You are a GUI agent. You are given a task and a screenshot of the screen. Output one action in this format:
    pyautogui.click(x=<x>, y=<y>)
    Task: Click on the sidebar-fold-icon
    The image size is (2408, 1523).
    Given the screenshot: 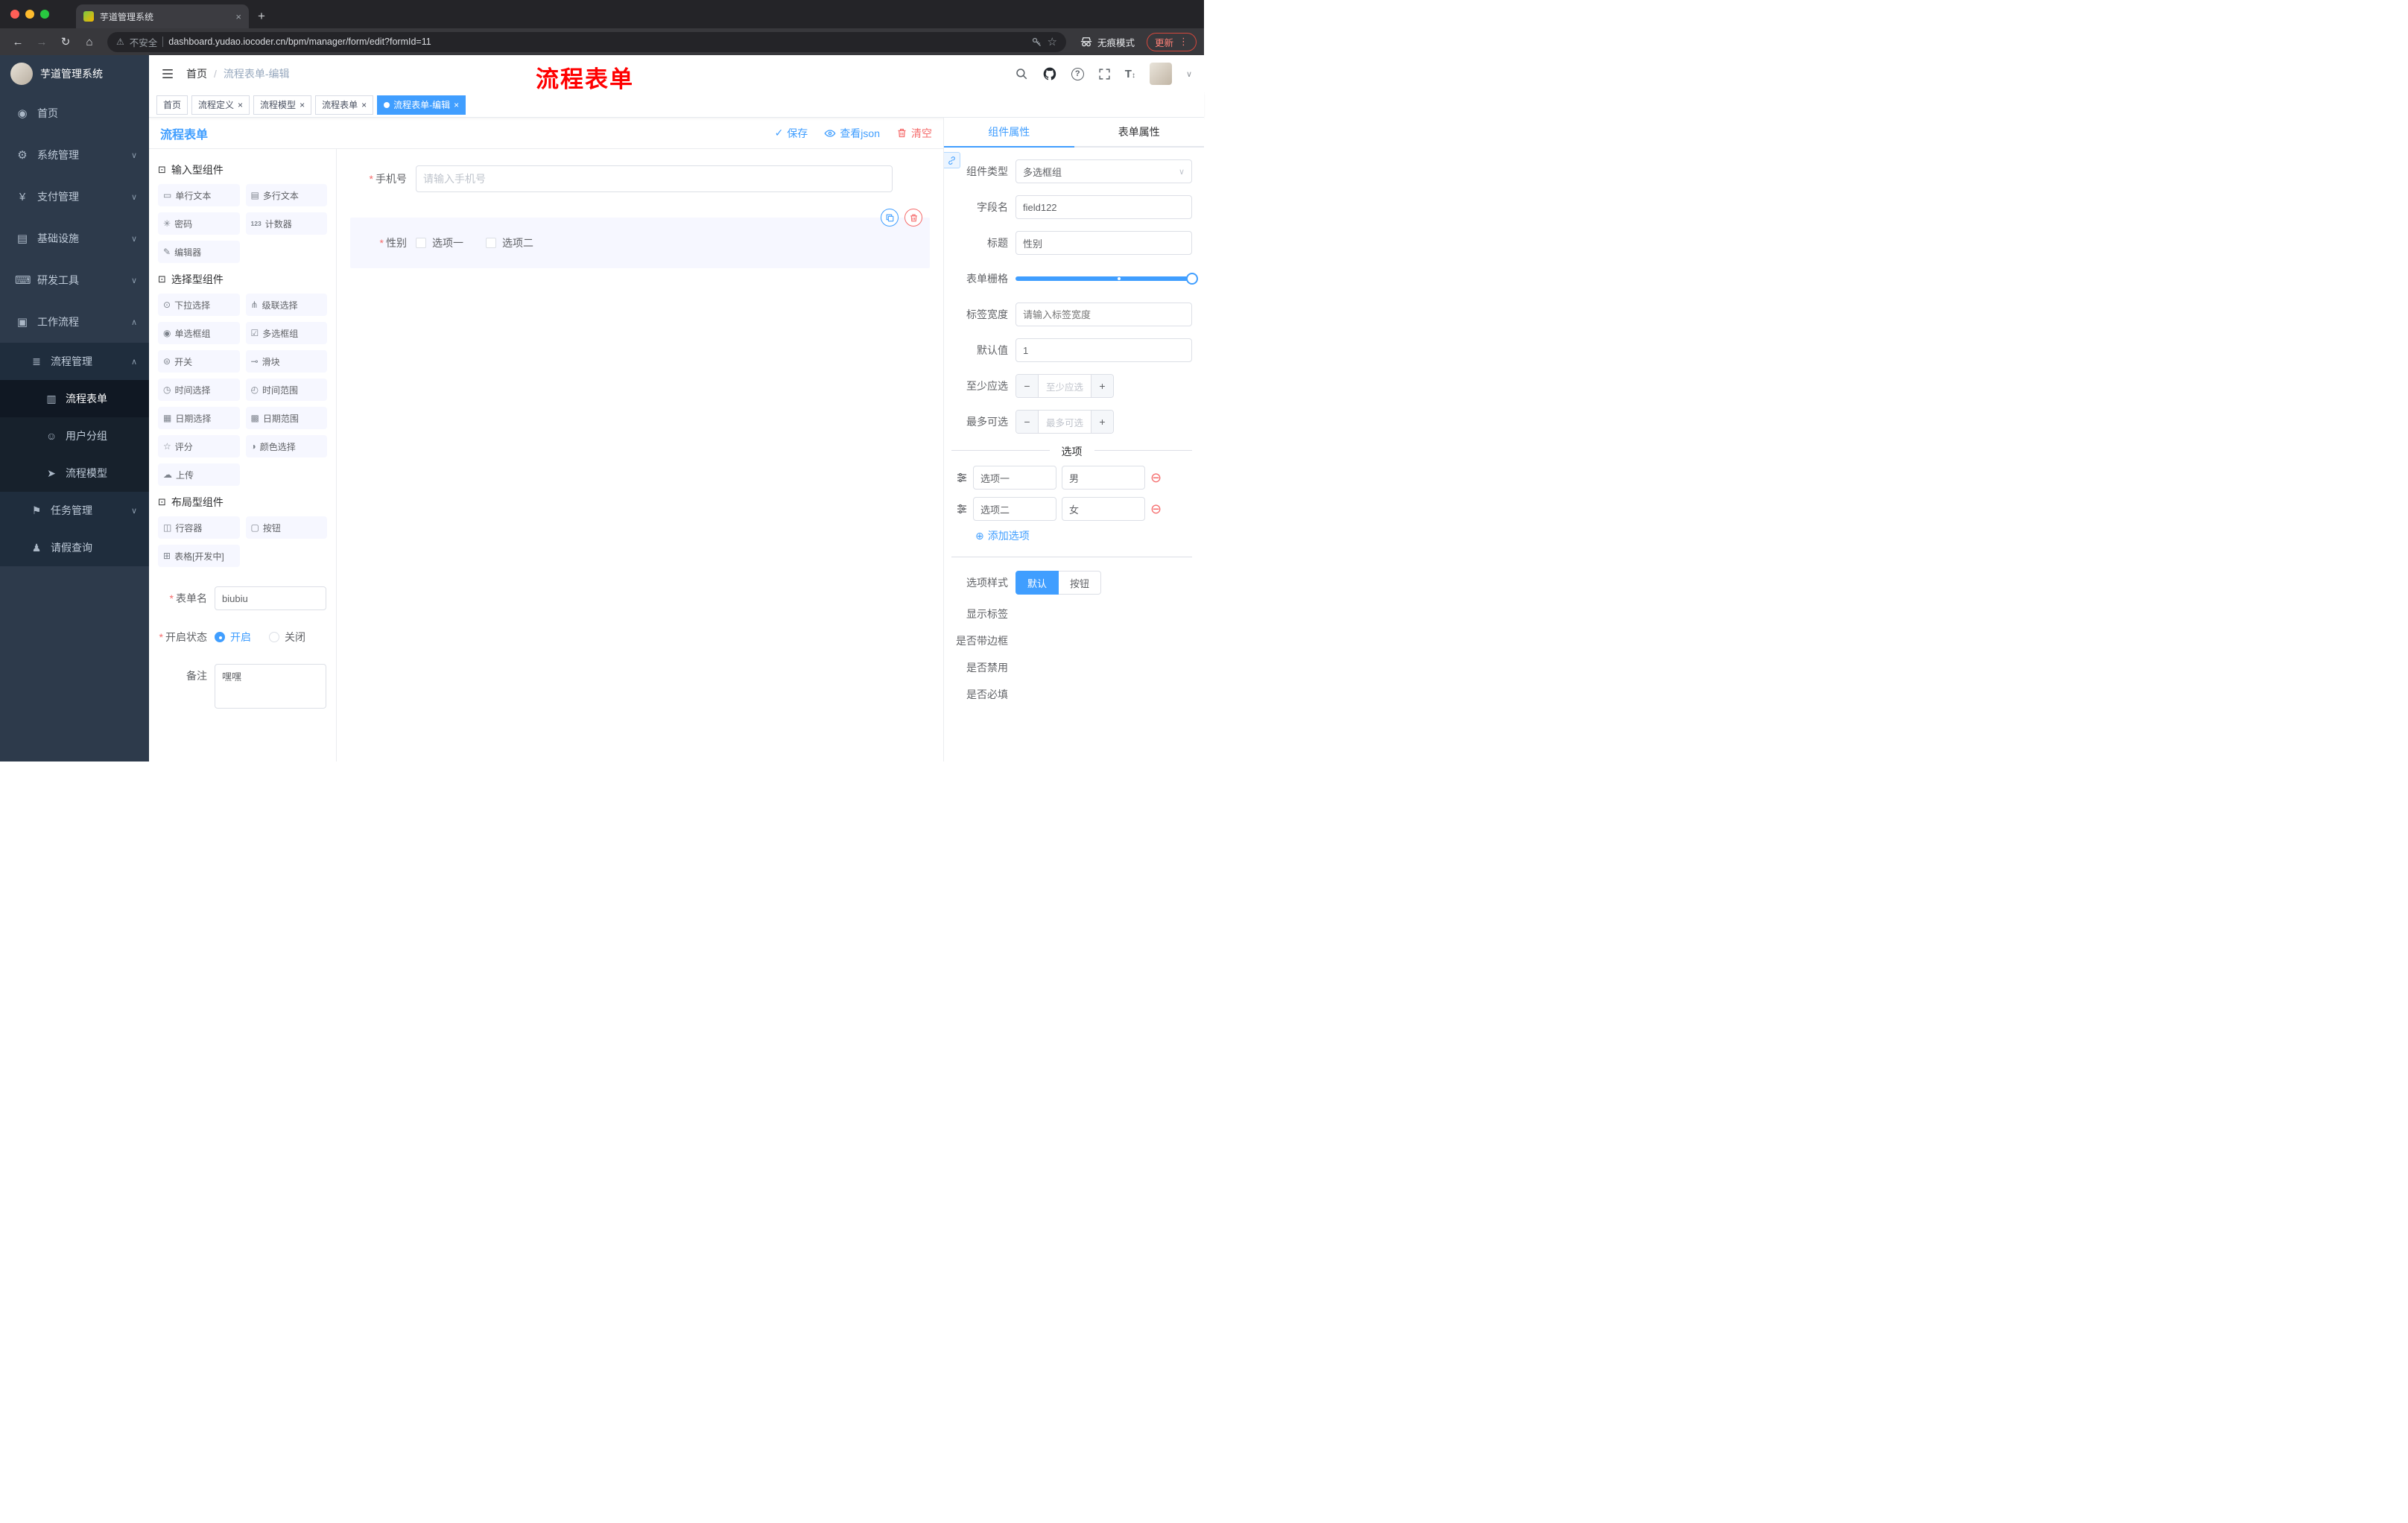 What is the action you would take?
    pyautogui.click(x=167, y=73)
    